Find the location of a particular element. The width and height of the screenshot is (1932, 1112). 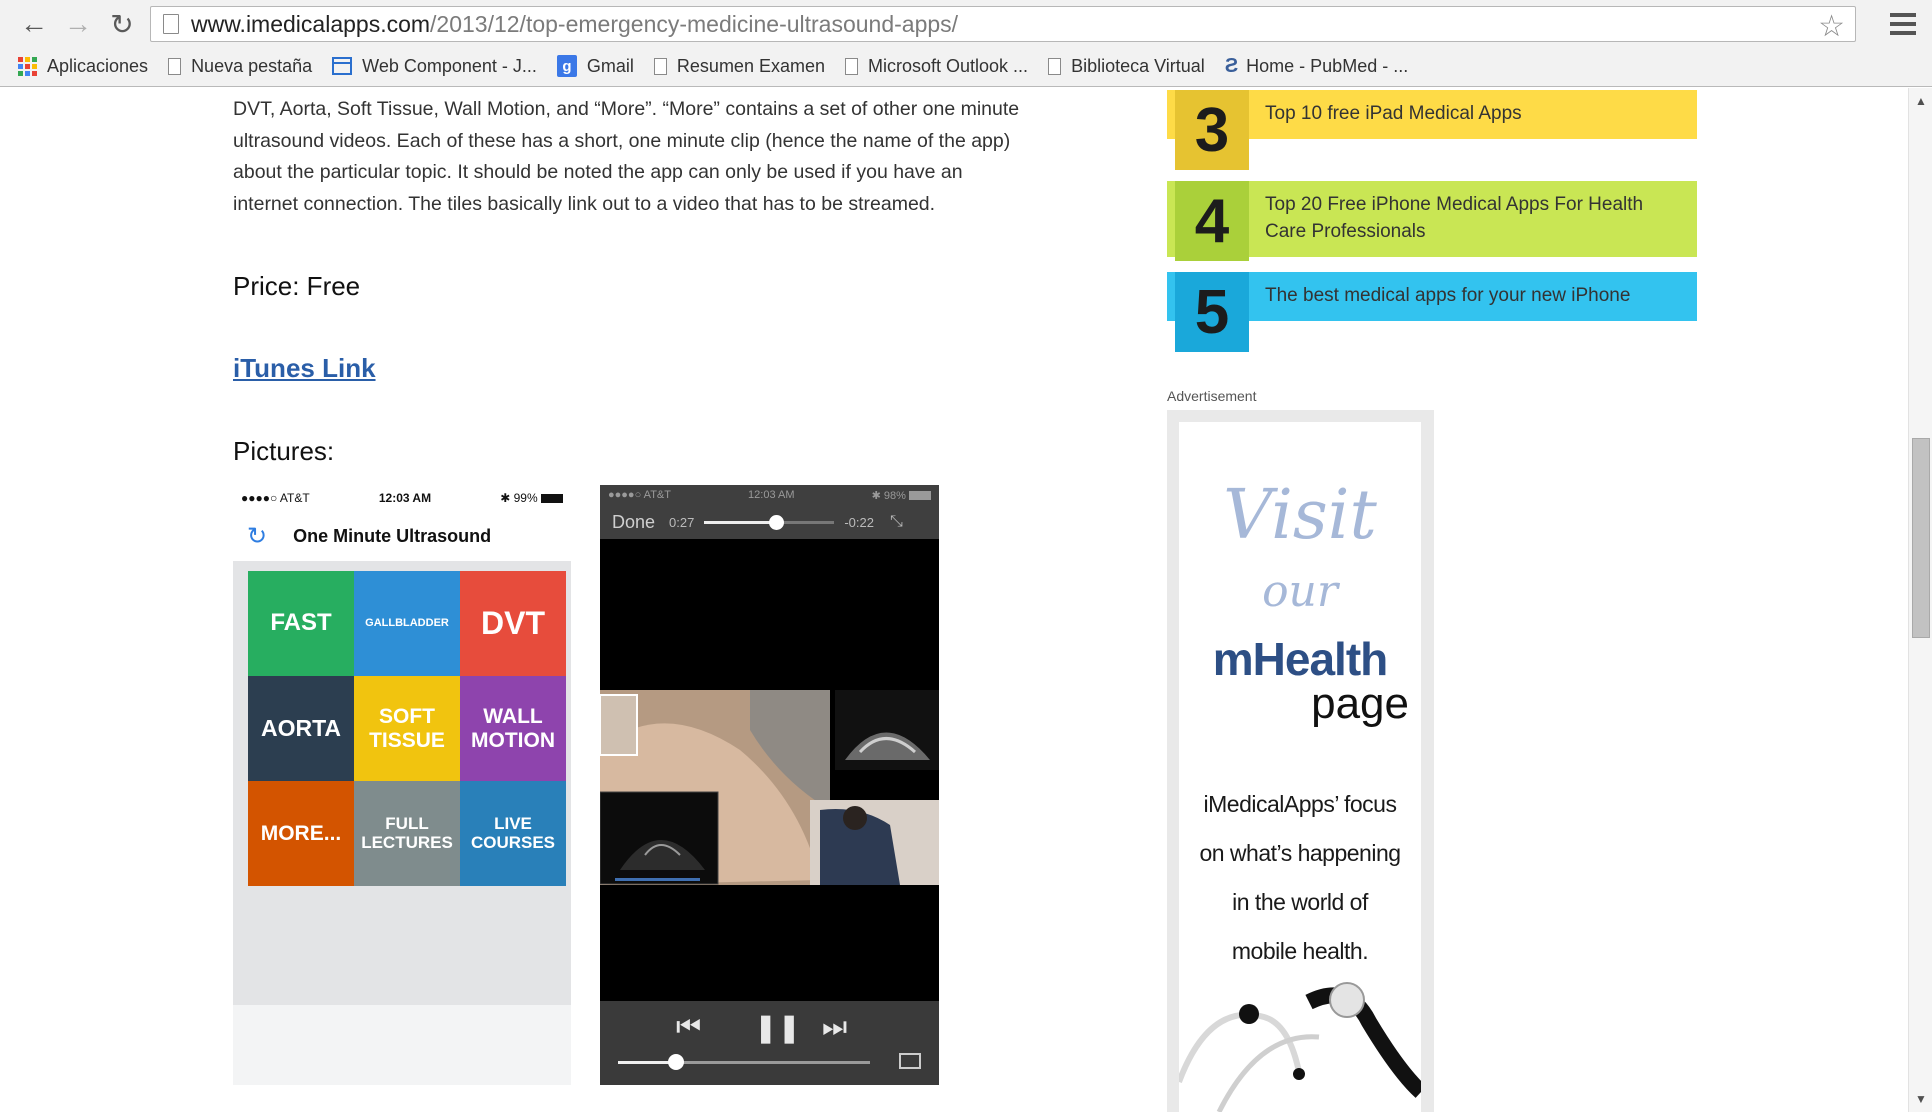

bookmark-biblioteca-virtual: Biblioteca Virtual is located at coordinates (1126, 66).